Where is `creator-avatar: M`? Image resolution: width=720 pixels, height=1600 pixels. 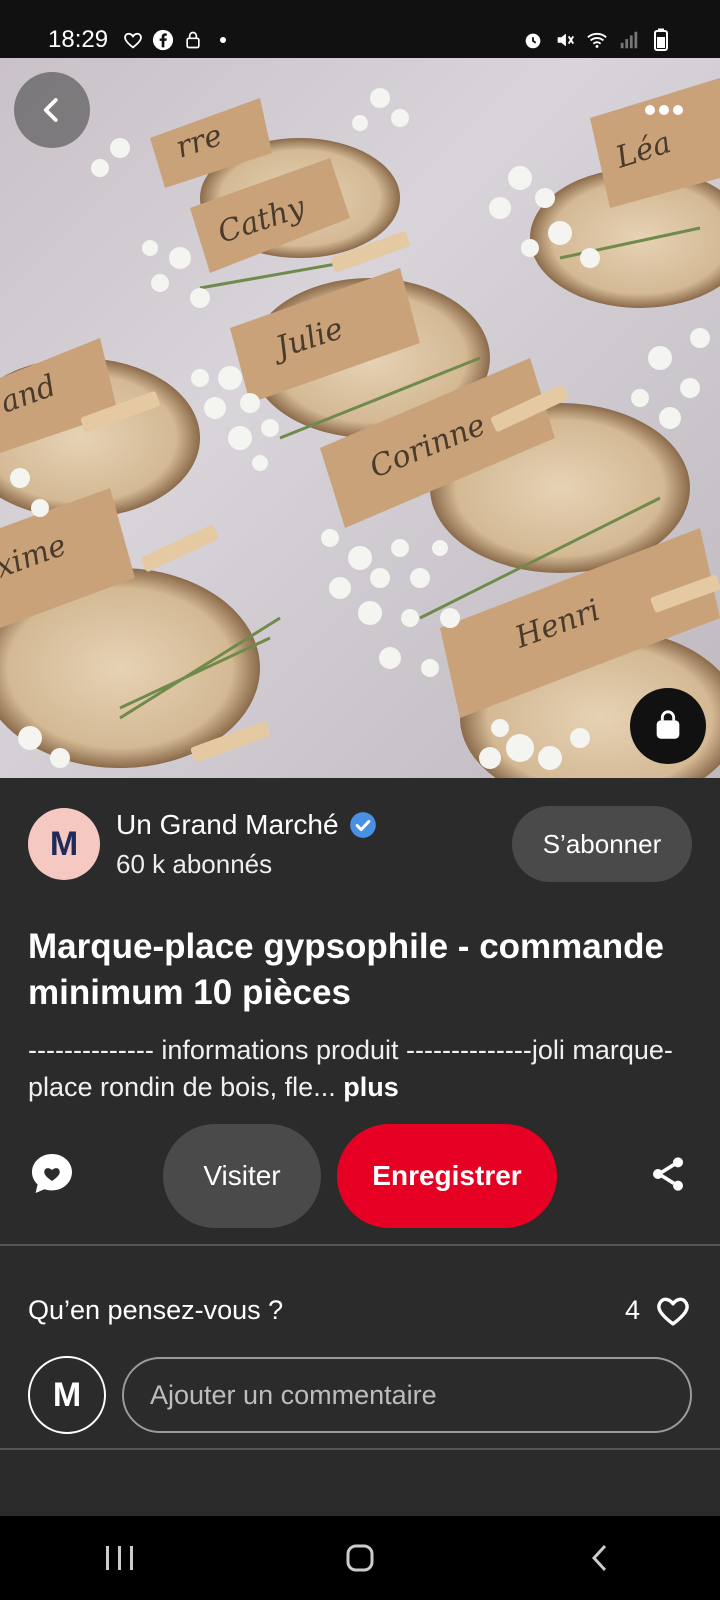
creator-avatar: M is located at coordinates (64, 844).